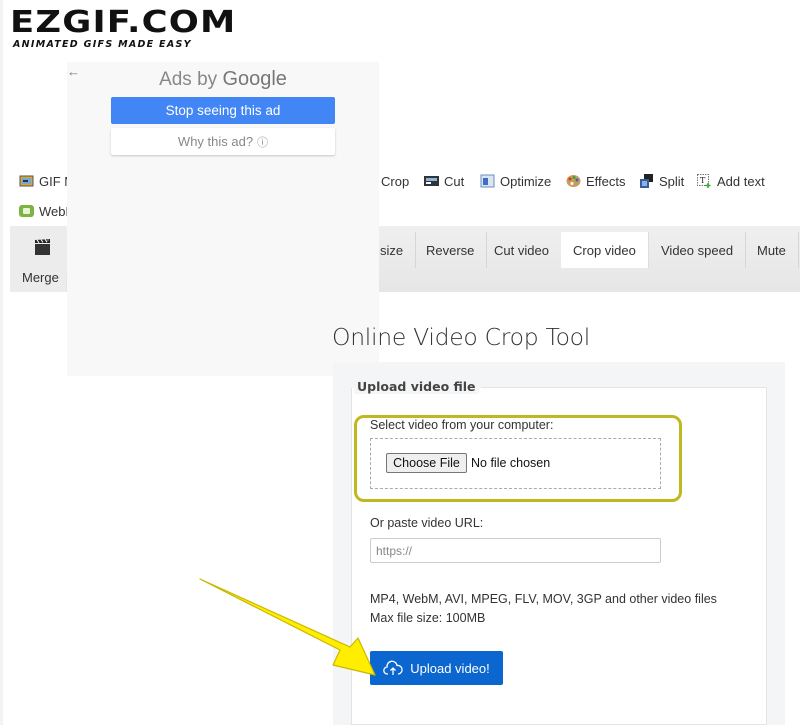 The width and height of the screenshot is (800, 725). I want to click on tab-mute: Mute, so click(772, 250).